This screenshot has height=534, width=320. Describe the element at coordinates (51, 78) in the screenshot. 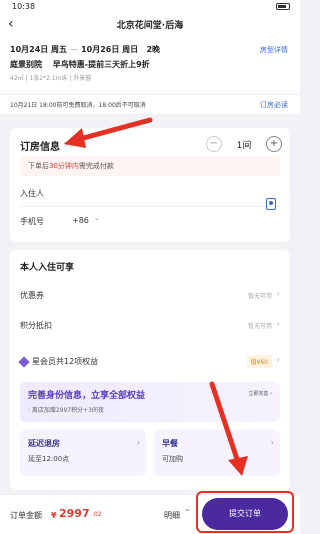

I see `room-specs: 42㎡ | 1张2*2.1m床 | 外景窗` at that location.